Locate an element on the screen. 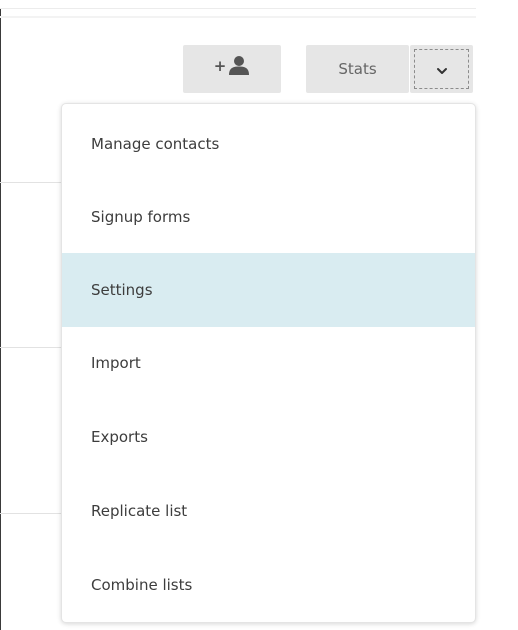 Image resolution: width=518 pixels, height=630 pixels. stats-button-label: Stats is located at coordinates (357, 69).